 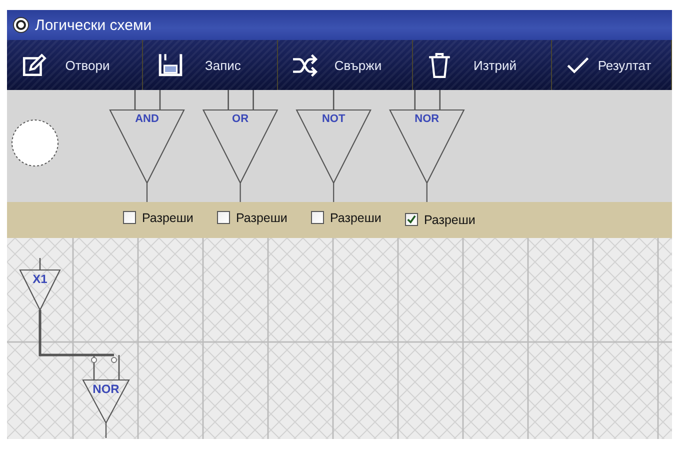 I want to click on shuffle-icon, so click(x=305, y=65).